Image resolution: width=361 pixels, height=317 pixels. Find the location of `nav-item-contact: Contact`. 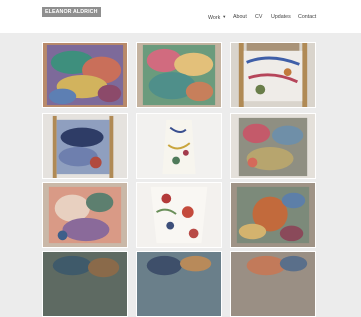

nav-item-contact: Contact is located at coordinates (307, 17).